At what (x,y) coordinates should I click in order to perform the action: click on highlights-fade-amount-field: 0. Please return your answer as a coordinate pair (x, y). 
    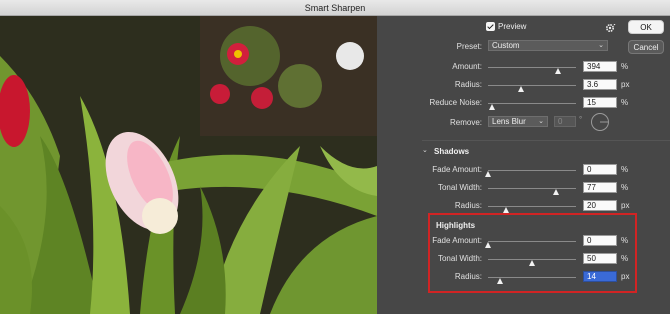
    Looking at the image, I should click on (600, 240).